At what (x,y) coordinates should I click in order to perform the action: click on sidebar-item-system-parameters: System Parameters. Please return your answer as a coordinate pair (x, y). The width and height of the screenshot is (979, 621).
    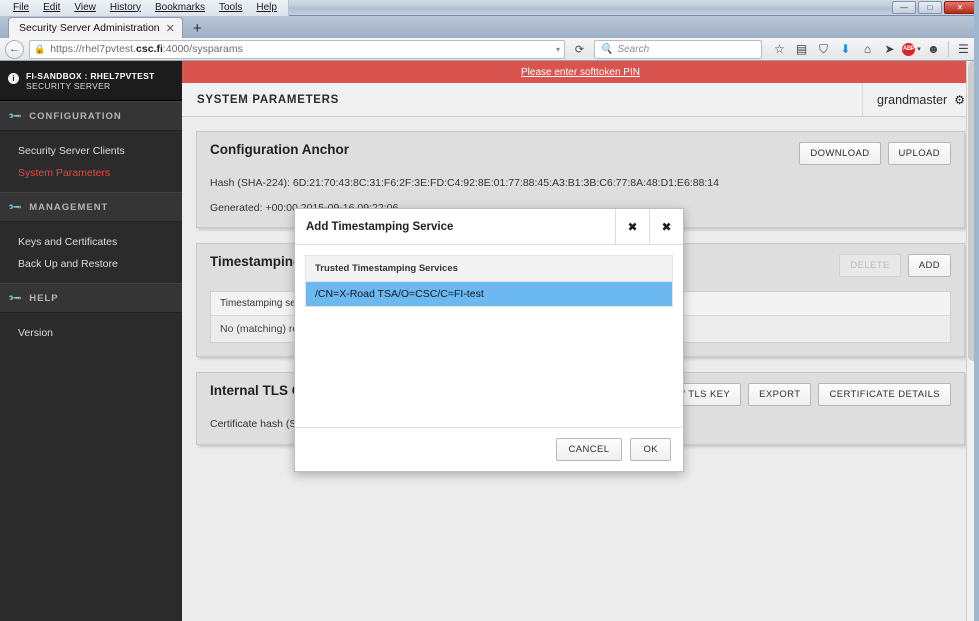
    Looking at the image, I should click on (91, 173).